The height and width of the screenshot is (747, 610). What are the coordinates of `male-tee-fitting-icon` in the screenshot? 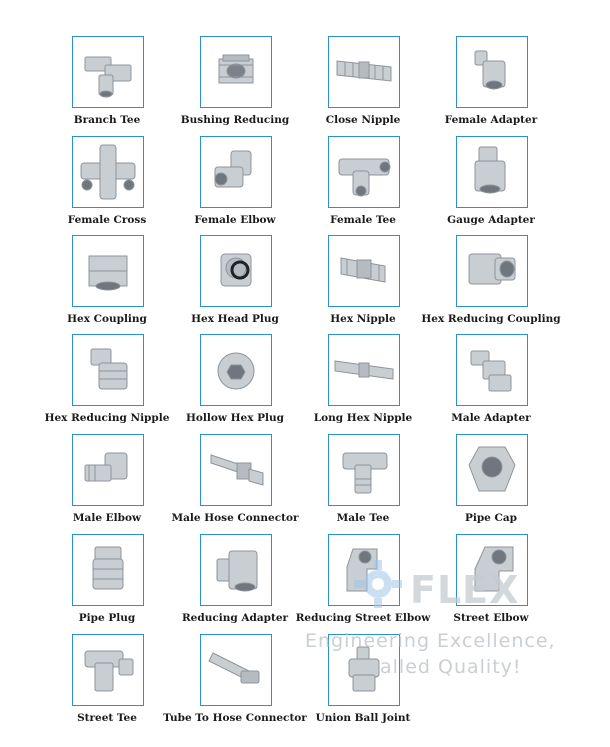 It's located at (364, 470).